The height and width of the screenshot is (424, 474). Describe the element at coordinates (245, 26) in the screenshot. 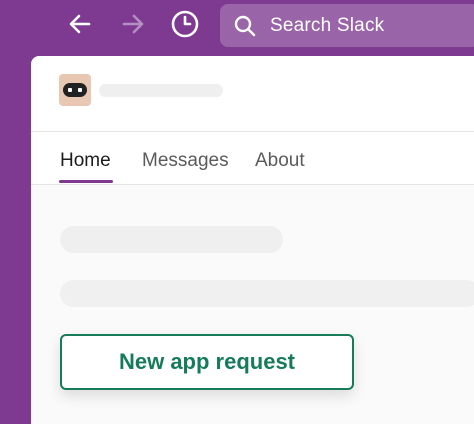

I see `search-icon` at that location.